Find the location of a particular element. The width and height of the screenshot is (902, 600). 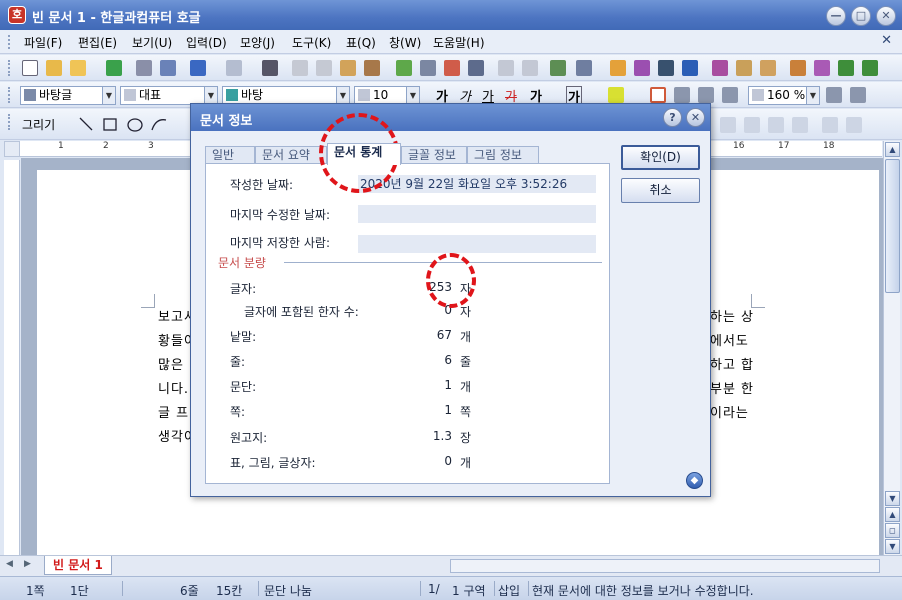

minimize-button: — is located at coordinates (836, 16).